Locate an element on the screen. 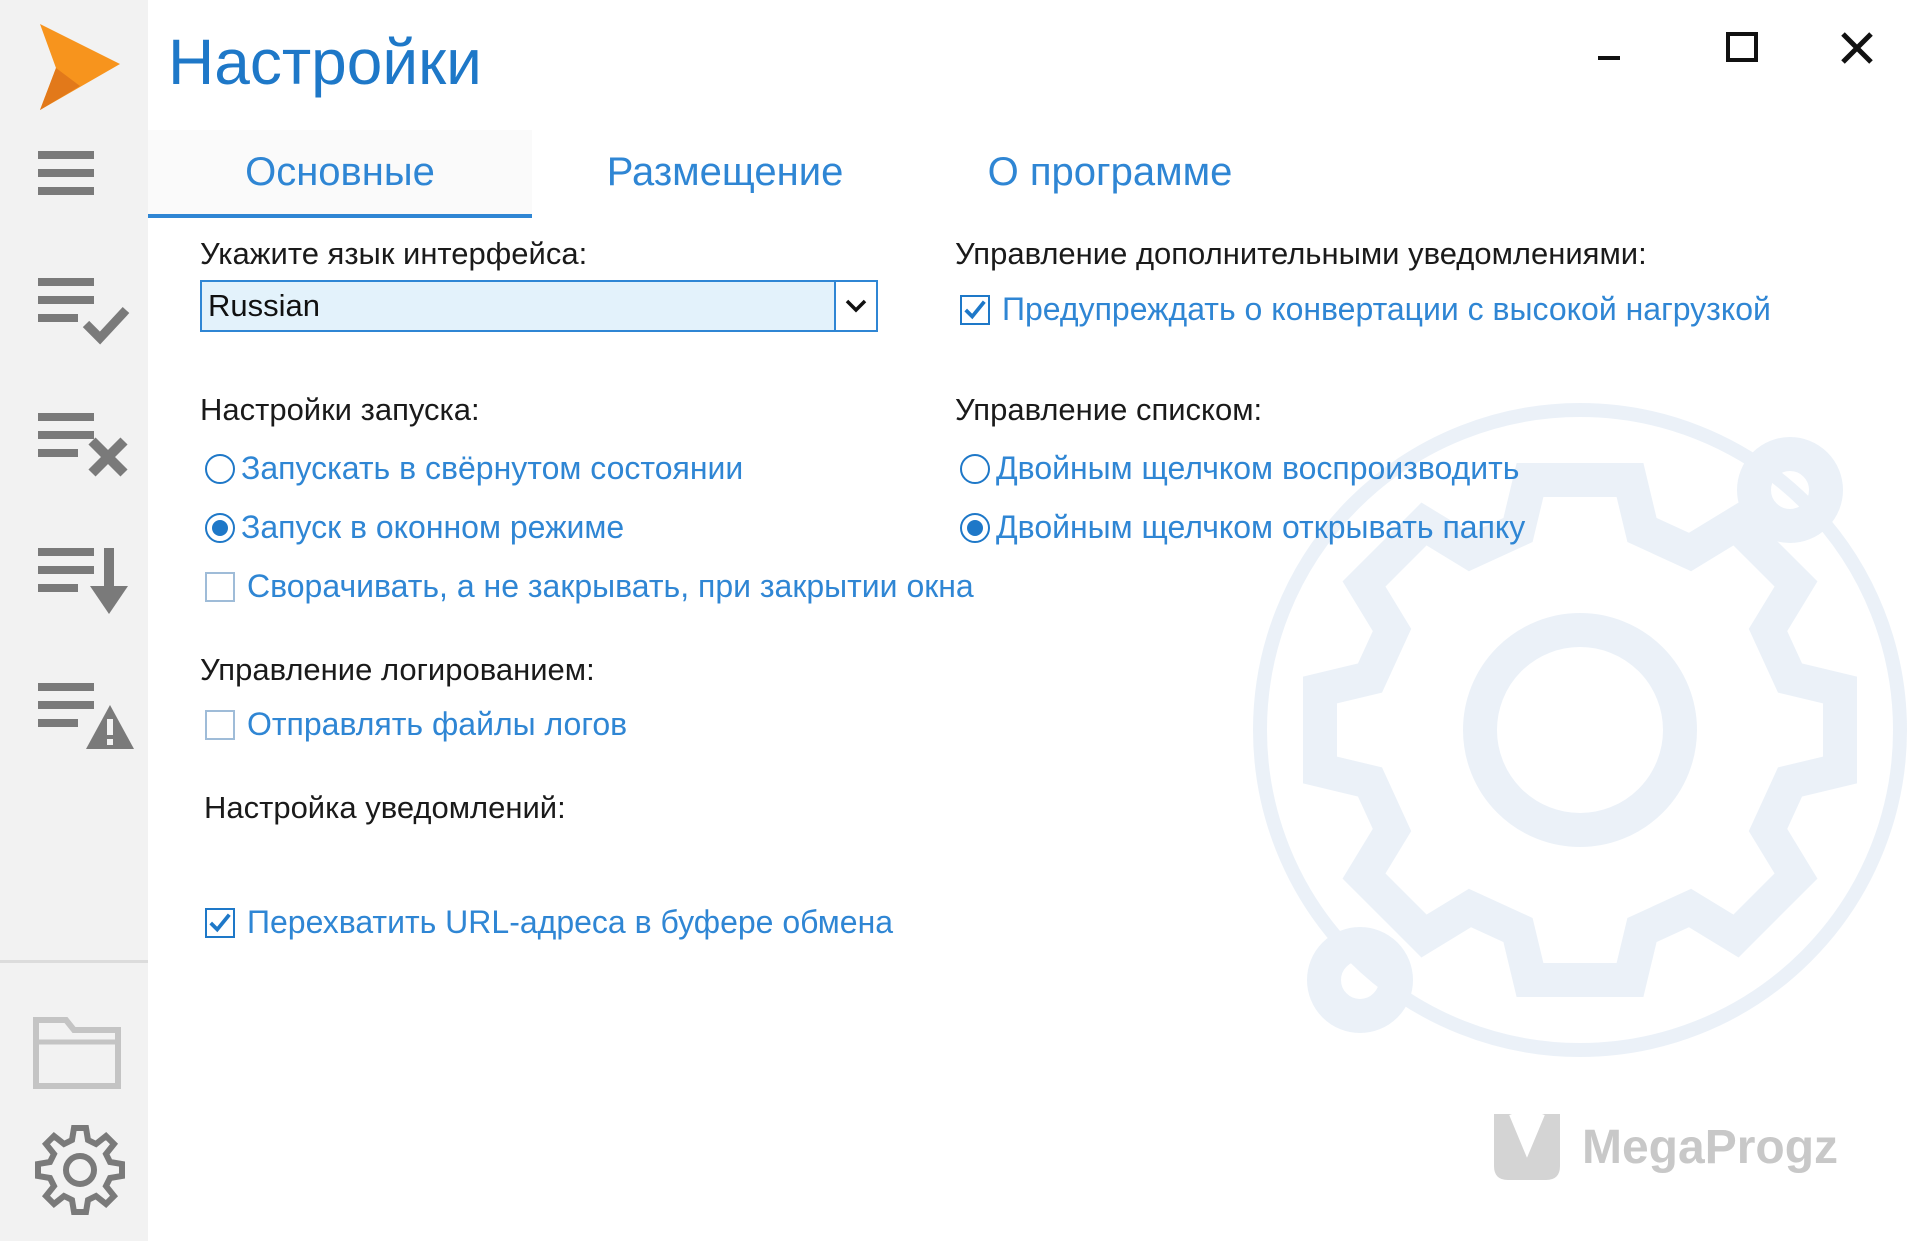 The image size is (1920, 1241). close-button is located at coordinates (1857, 48).